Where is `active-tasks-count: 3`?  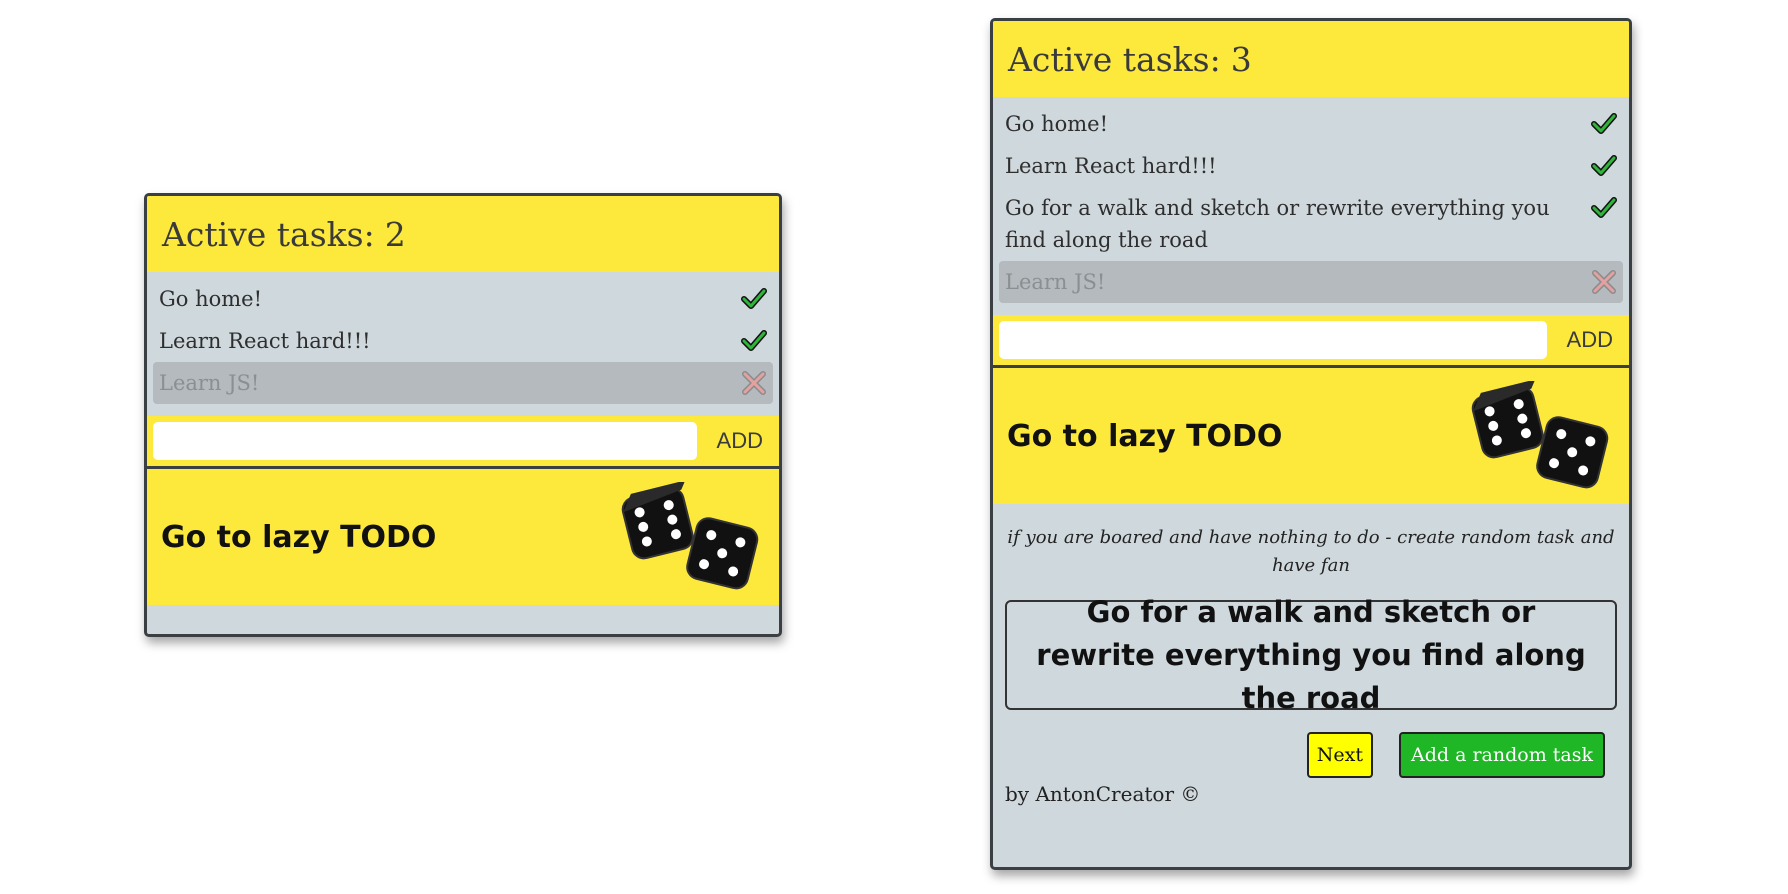
active-tasks-count: 3 is located at coordinates (1241, 59).